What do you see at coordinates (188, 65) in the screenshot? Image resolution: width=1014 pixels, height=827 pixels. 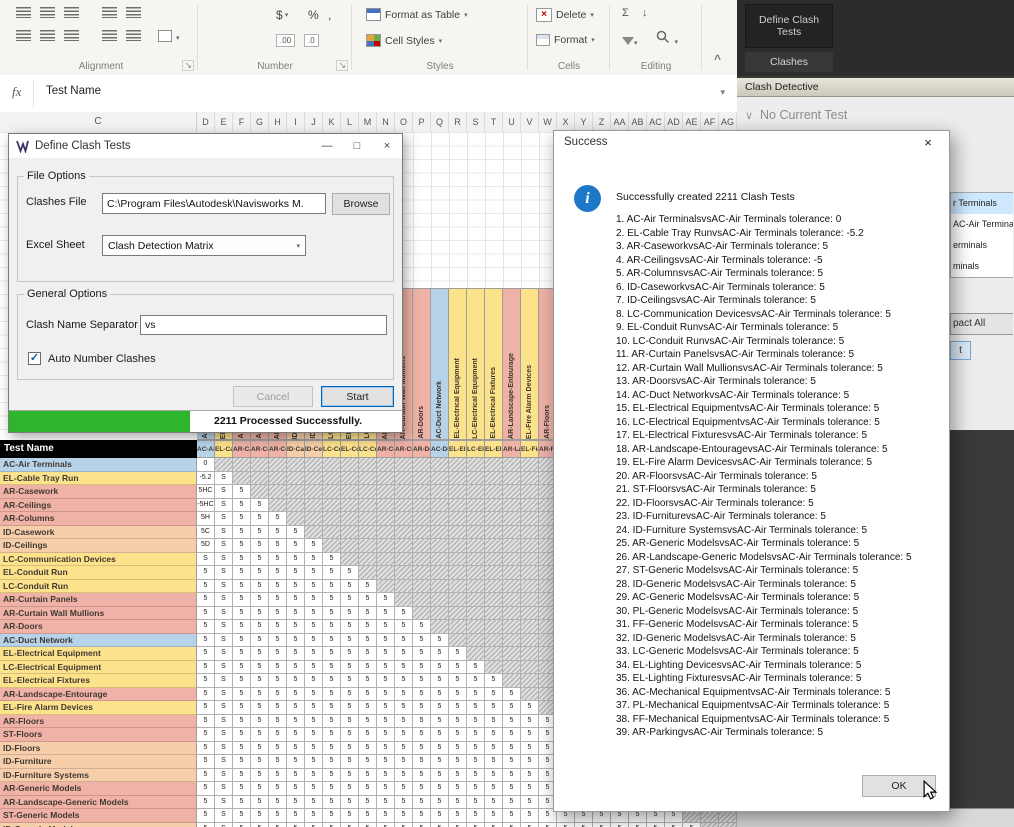 I see `alignment-dialog-launcher: ↘` at bounding box center [188, 65].